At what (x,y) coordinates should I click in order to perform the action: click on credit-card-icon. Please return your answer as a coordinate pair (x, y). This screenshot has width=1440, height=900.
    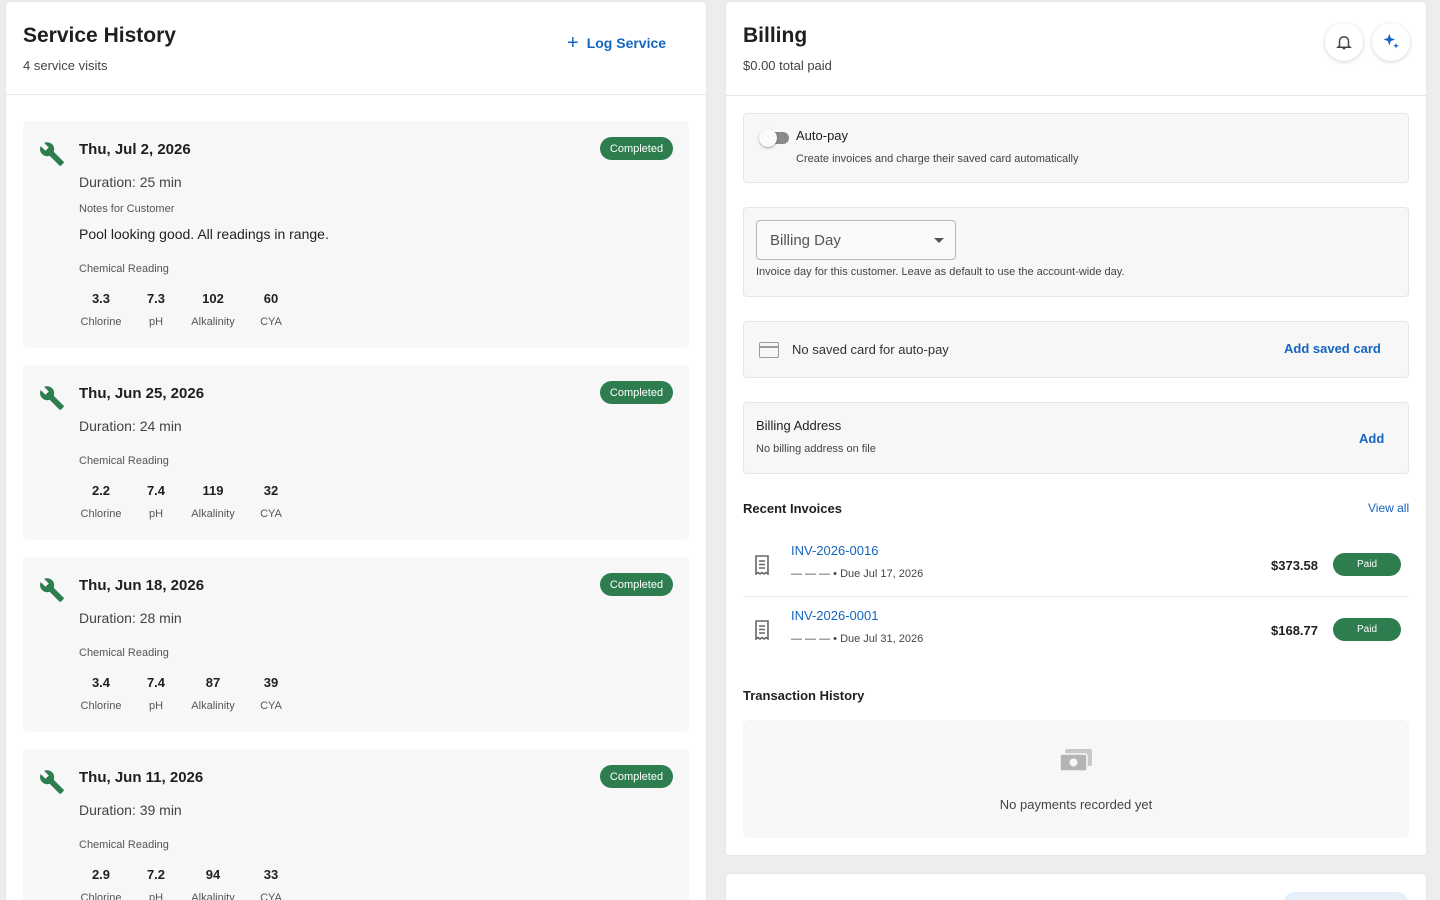
    Looking at the image, I should click on (769, 350).